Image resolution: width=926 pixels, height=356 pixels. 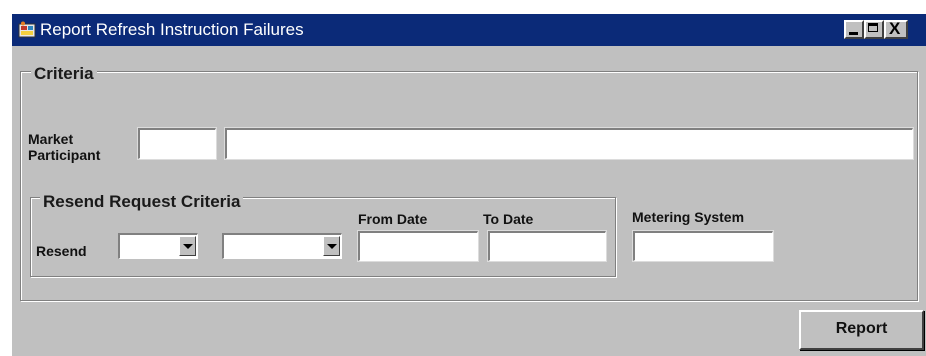 I want to click on market-participant-name-input, so click(x=569, y=143).